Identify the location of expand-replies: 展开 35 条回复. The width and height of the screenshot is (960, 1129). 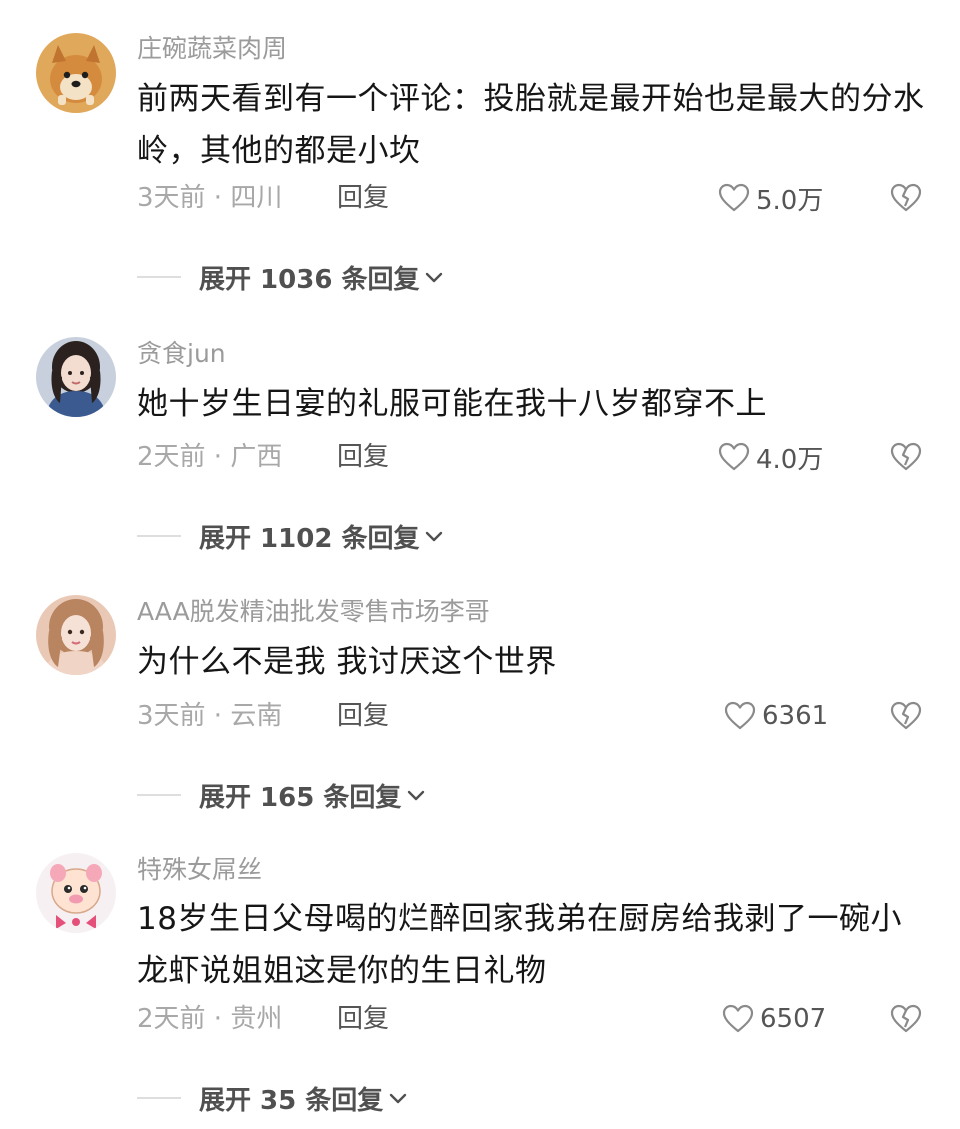
(273, 1098).